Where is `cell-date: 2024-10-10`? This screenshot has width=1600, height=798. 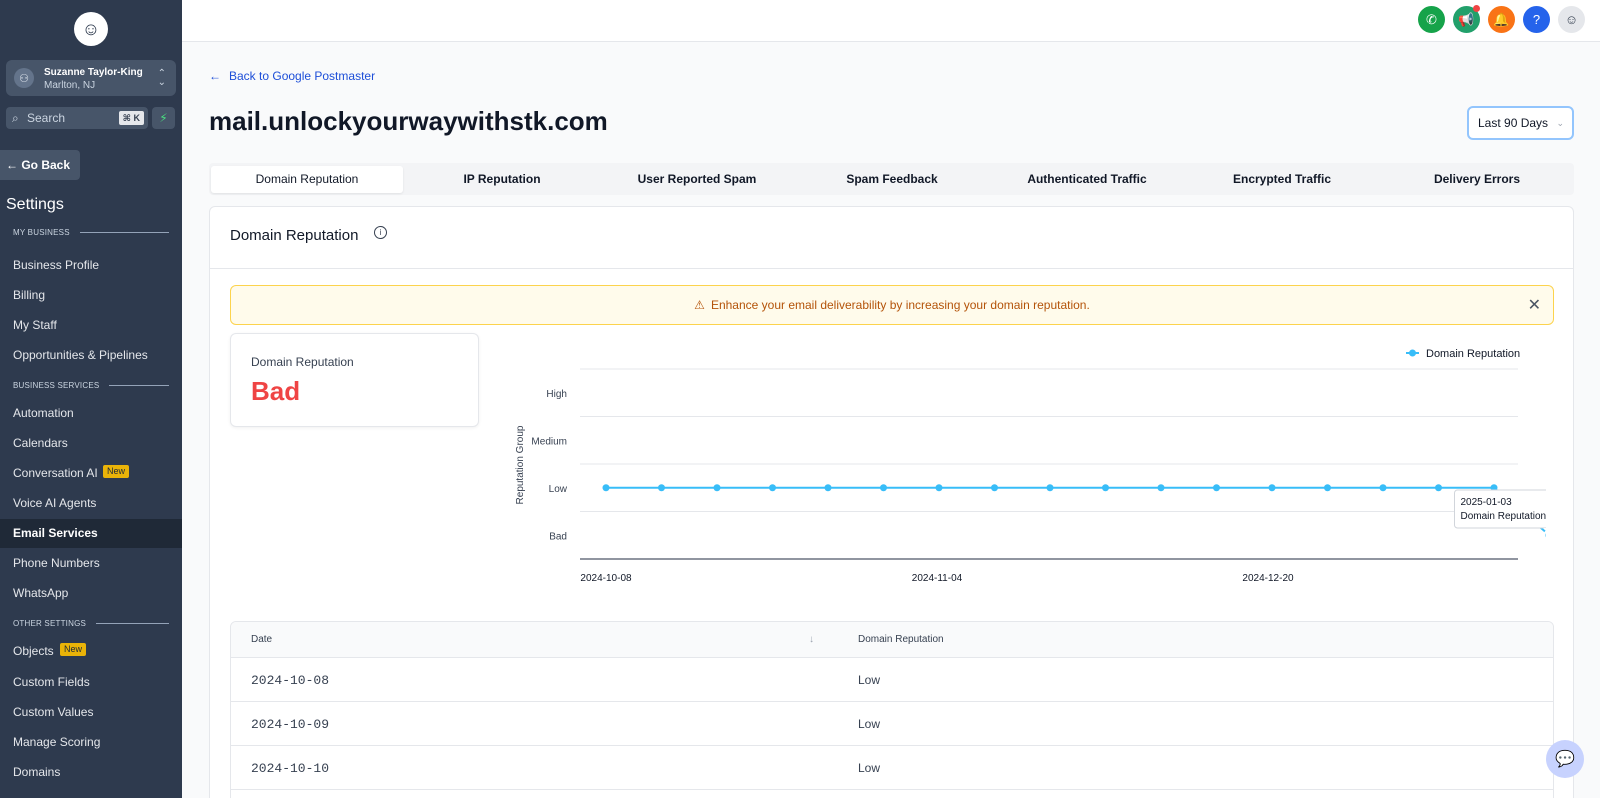
cell-date: 2024-10-10 is located at coordinates (290, 768).